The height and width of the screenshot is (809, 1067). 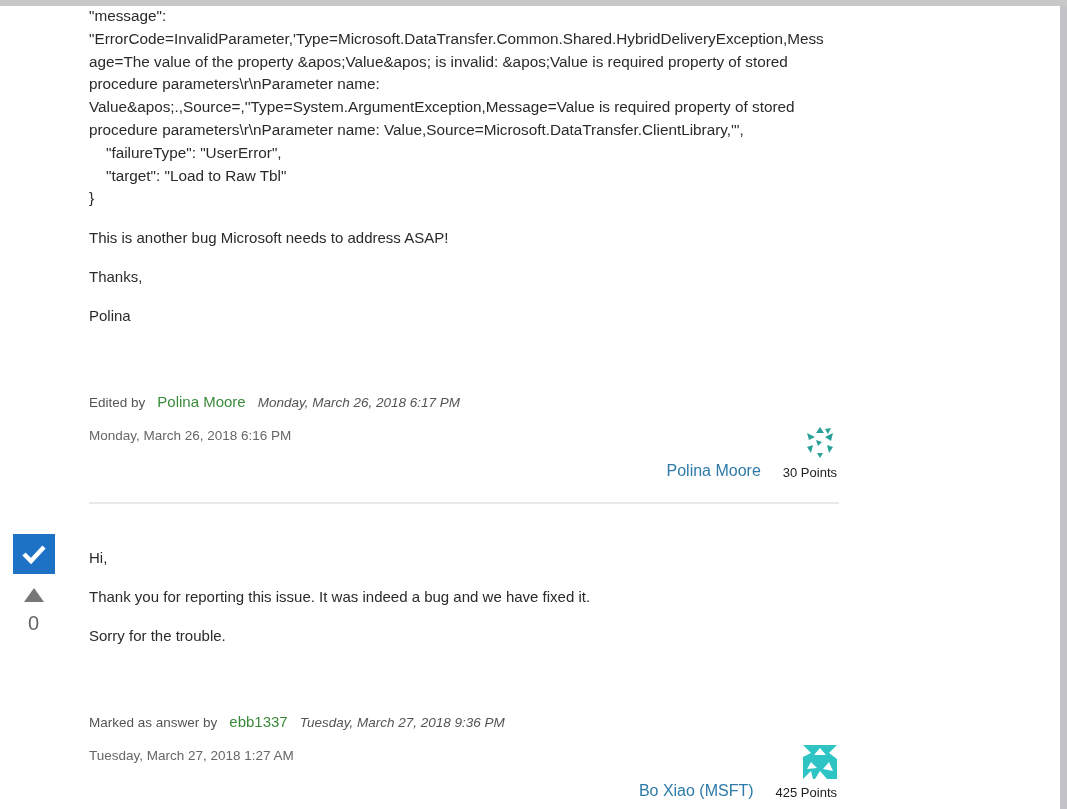 I want to click on user-link: ebb1337, so click(x=258, y=722).